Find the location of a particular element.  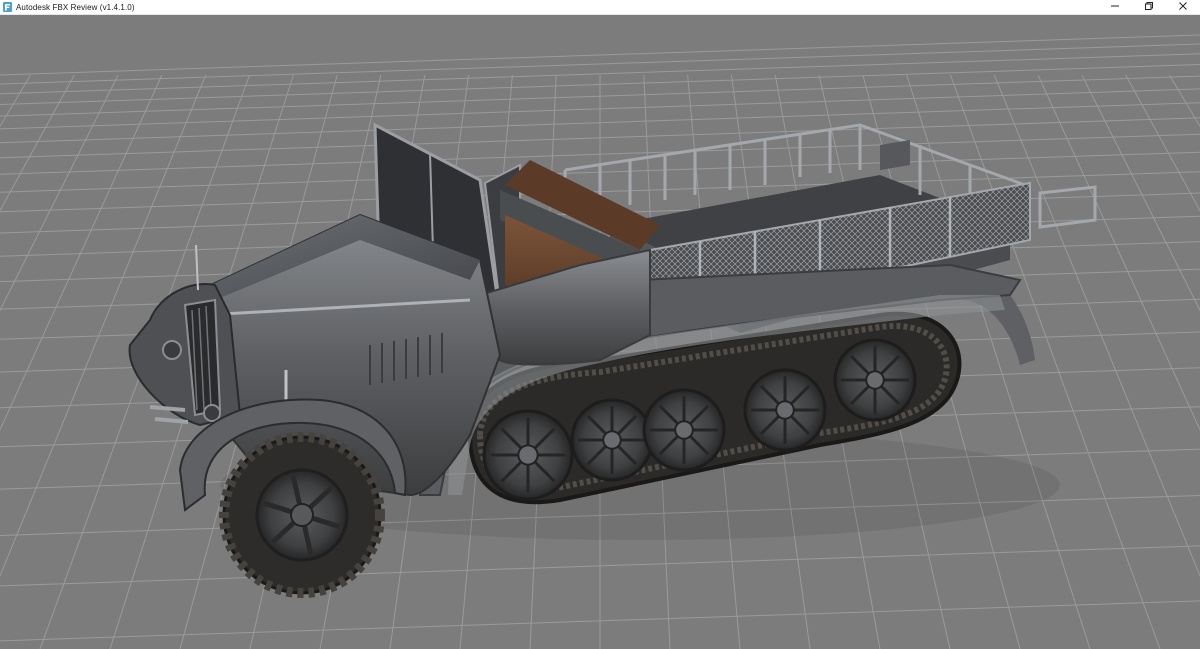

close-button is located at coordinates (1183, 7).